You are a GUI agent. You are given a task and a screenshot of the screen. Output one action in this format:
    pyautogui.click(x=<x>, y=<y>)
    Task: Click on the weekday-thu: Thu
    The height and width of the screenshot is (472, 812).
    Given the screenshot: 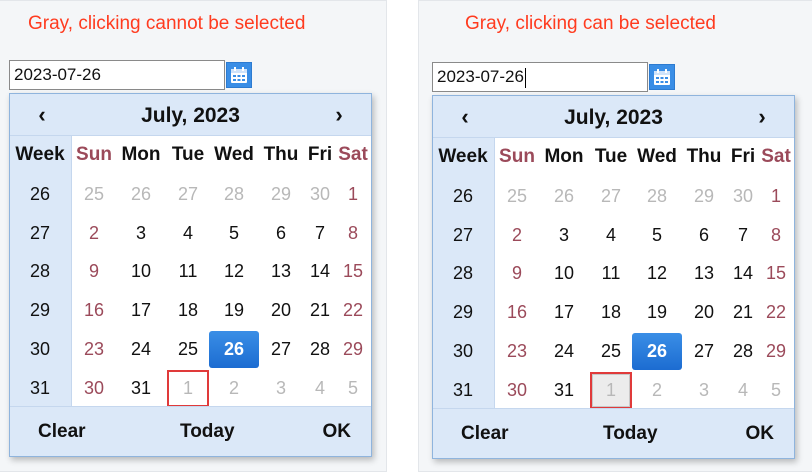 What is the action you would take?
    pyautogui.click(x=281, y=154)
    